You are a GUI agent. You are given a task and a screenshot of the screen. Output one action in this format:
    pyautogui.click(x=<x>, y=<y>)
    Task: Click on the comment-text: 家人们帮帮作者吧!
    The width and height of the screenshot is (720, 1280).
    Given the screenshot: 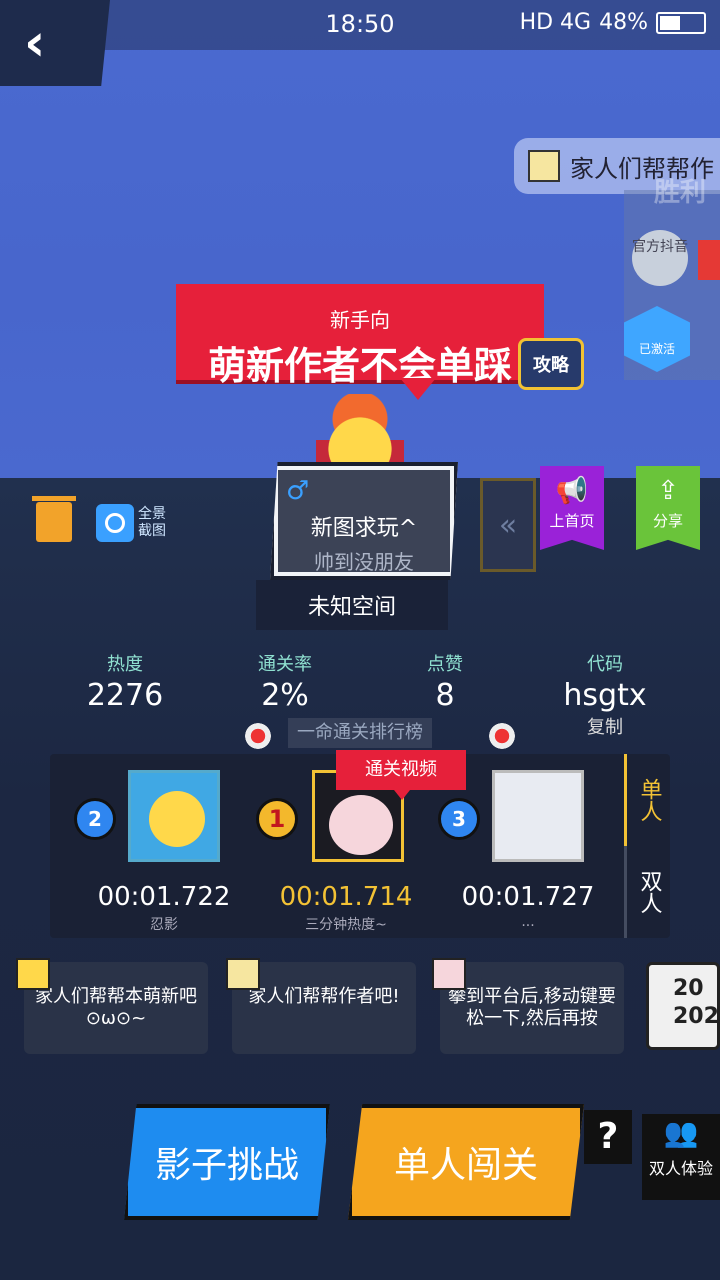 What is the action you would take?
    pyautogui.click(x=324, y=996)
    